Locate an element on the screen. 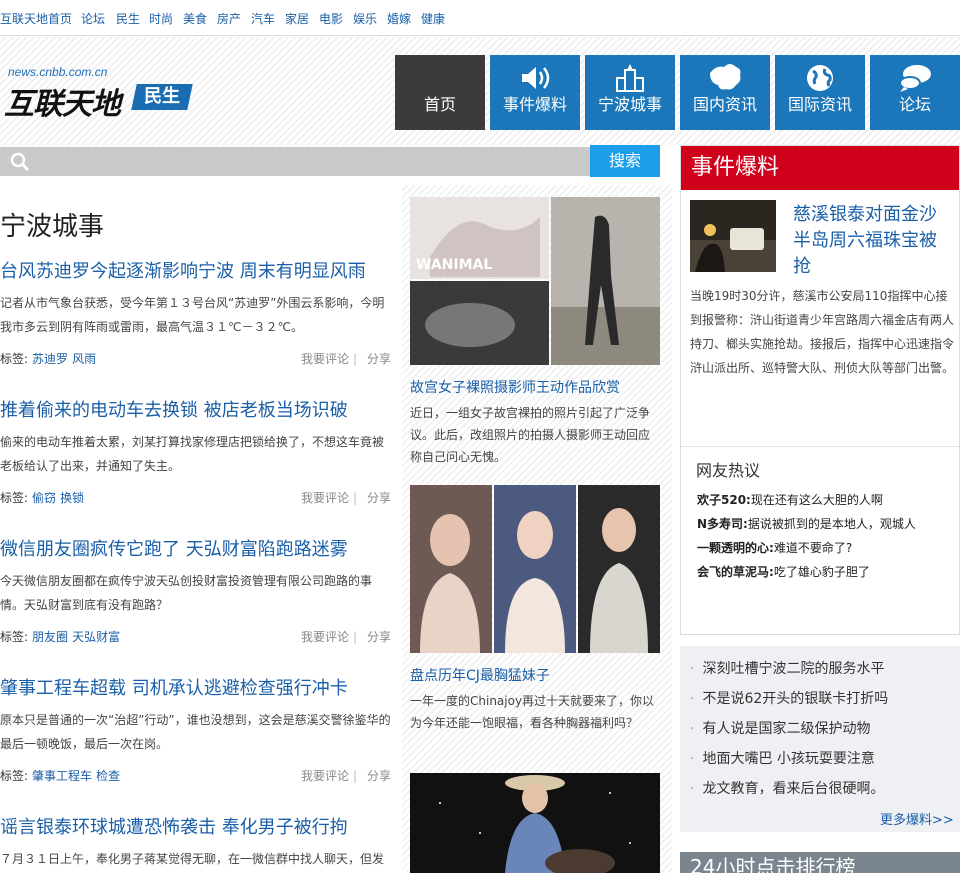 Image resolution: width=960 pixels, height=873 pixels. article-meta: 标签: 偷窃 换锁 我要评论 | 分享 is located at coordinates (197, 498).